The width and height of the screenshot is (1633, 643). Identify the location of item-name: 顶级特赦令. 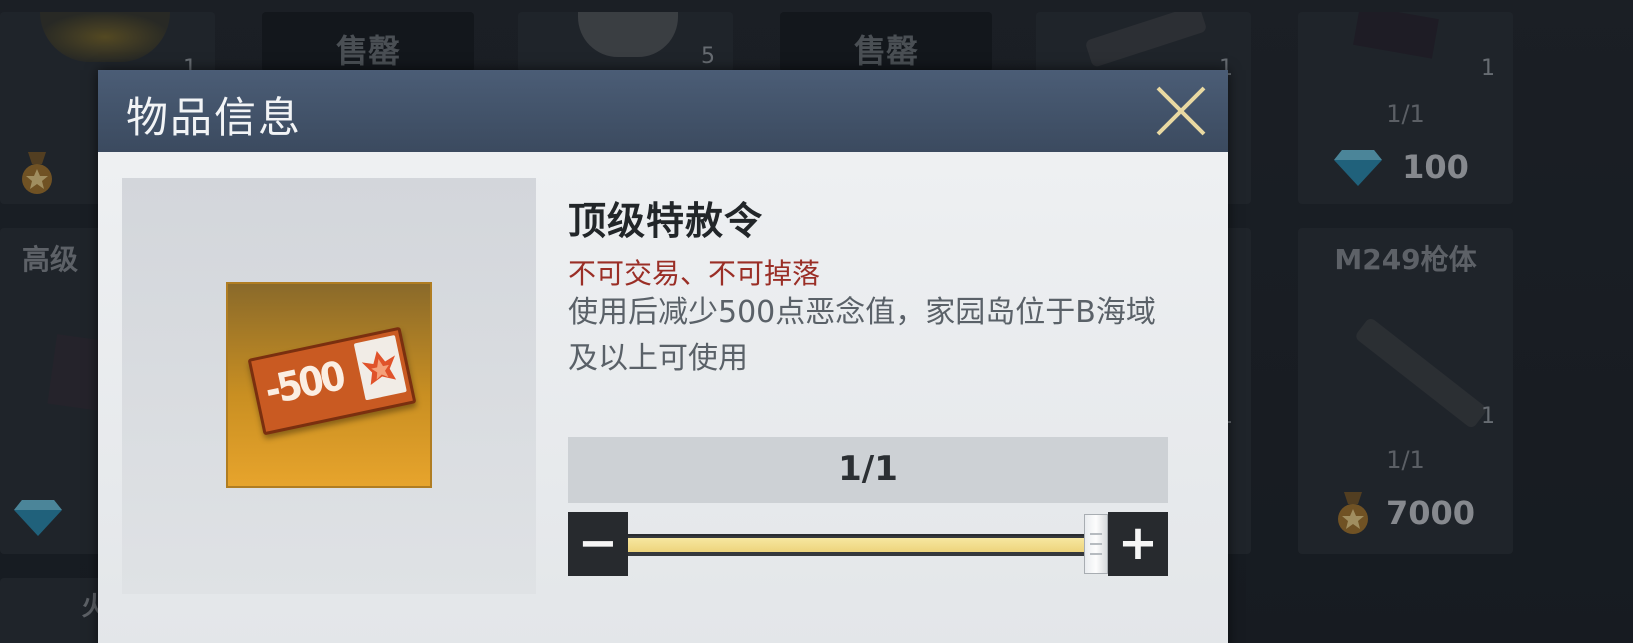
(666, 221).